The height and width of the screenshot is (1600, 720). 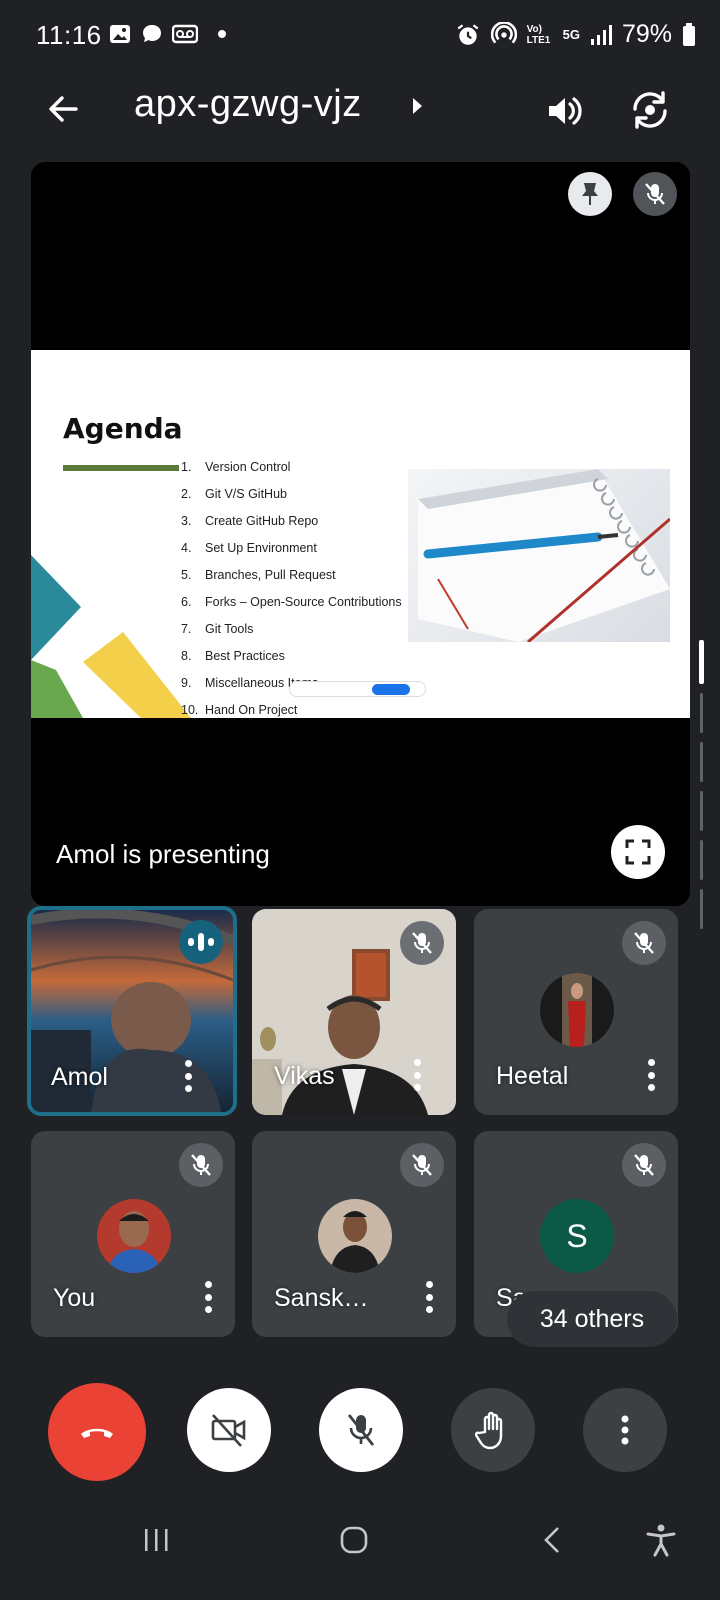 I want to click on participant-name: You, so click(x=74, y=1298).